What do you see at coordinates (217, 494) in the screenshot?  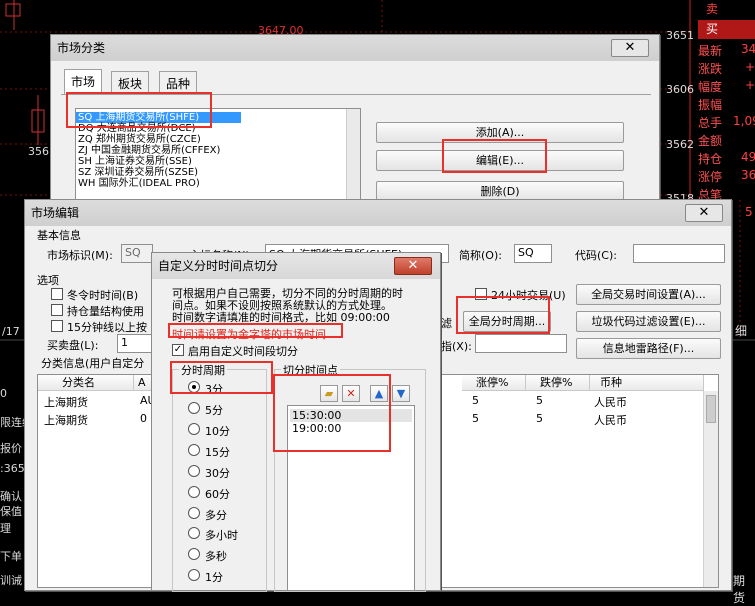 I see `period-label: 60分` at bounding box center [217, 494].